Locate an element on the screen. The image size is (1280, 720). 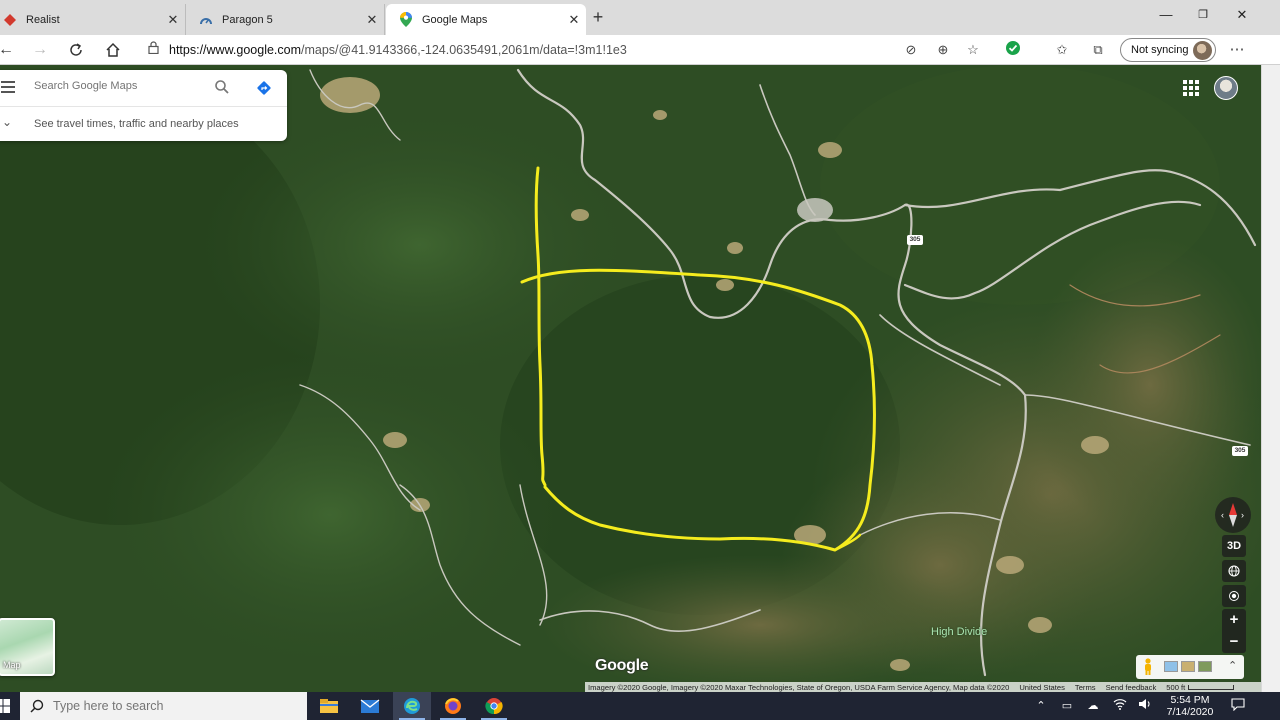
menu-icon is located at coordinates (8, 88).